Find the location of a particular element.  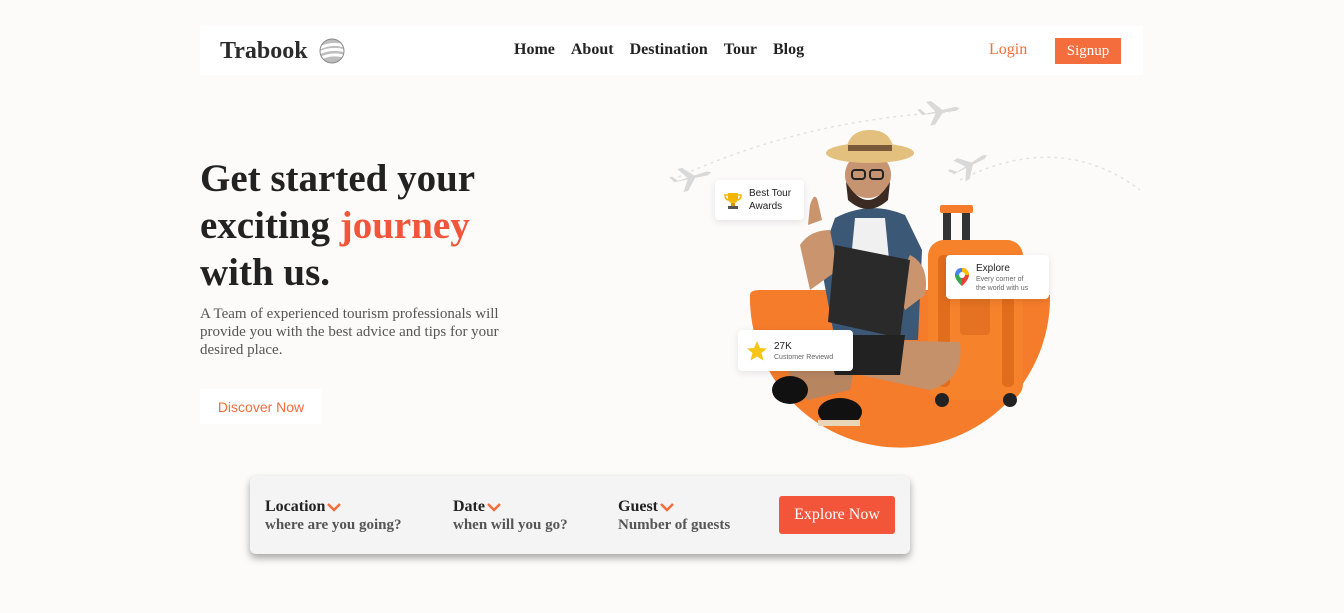

nav-links: Home About Destination Tour Blog is located at coordinates (659, 50).